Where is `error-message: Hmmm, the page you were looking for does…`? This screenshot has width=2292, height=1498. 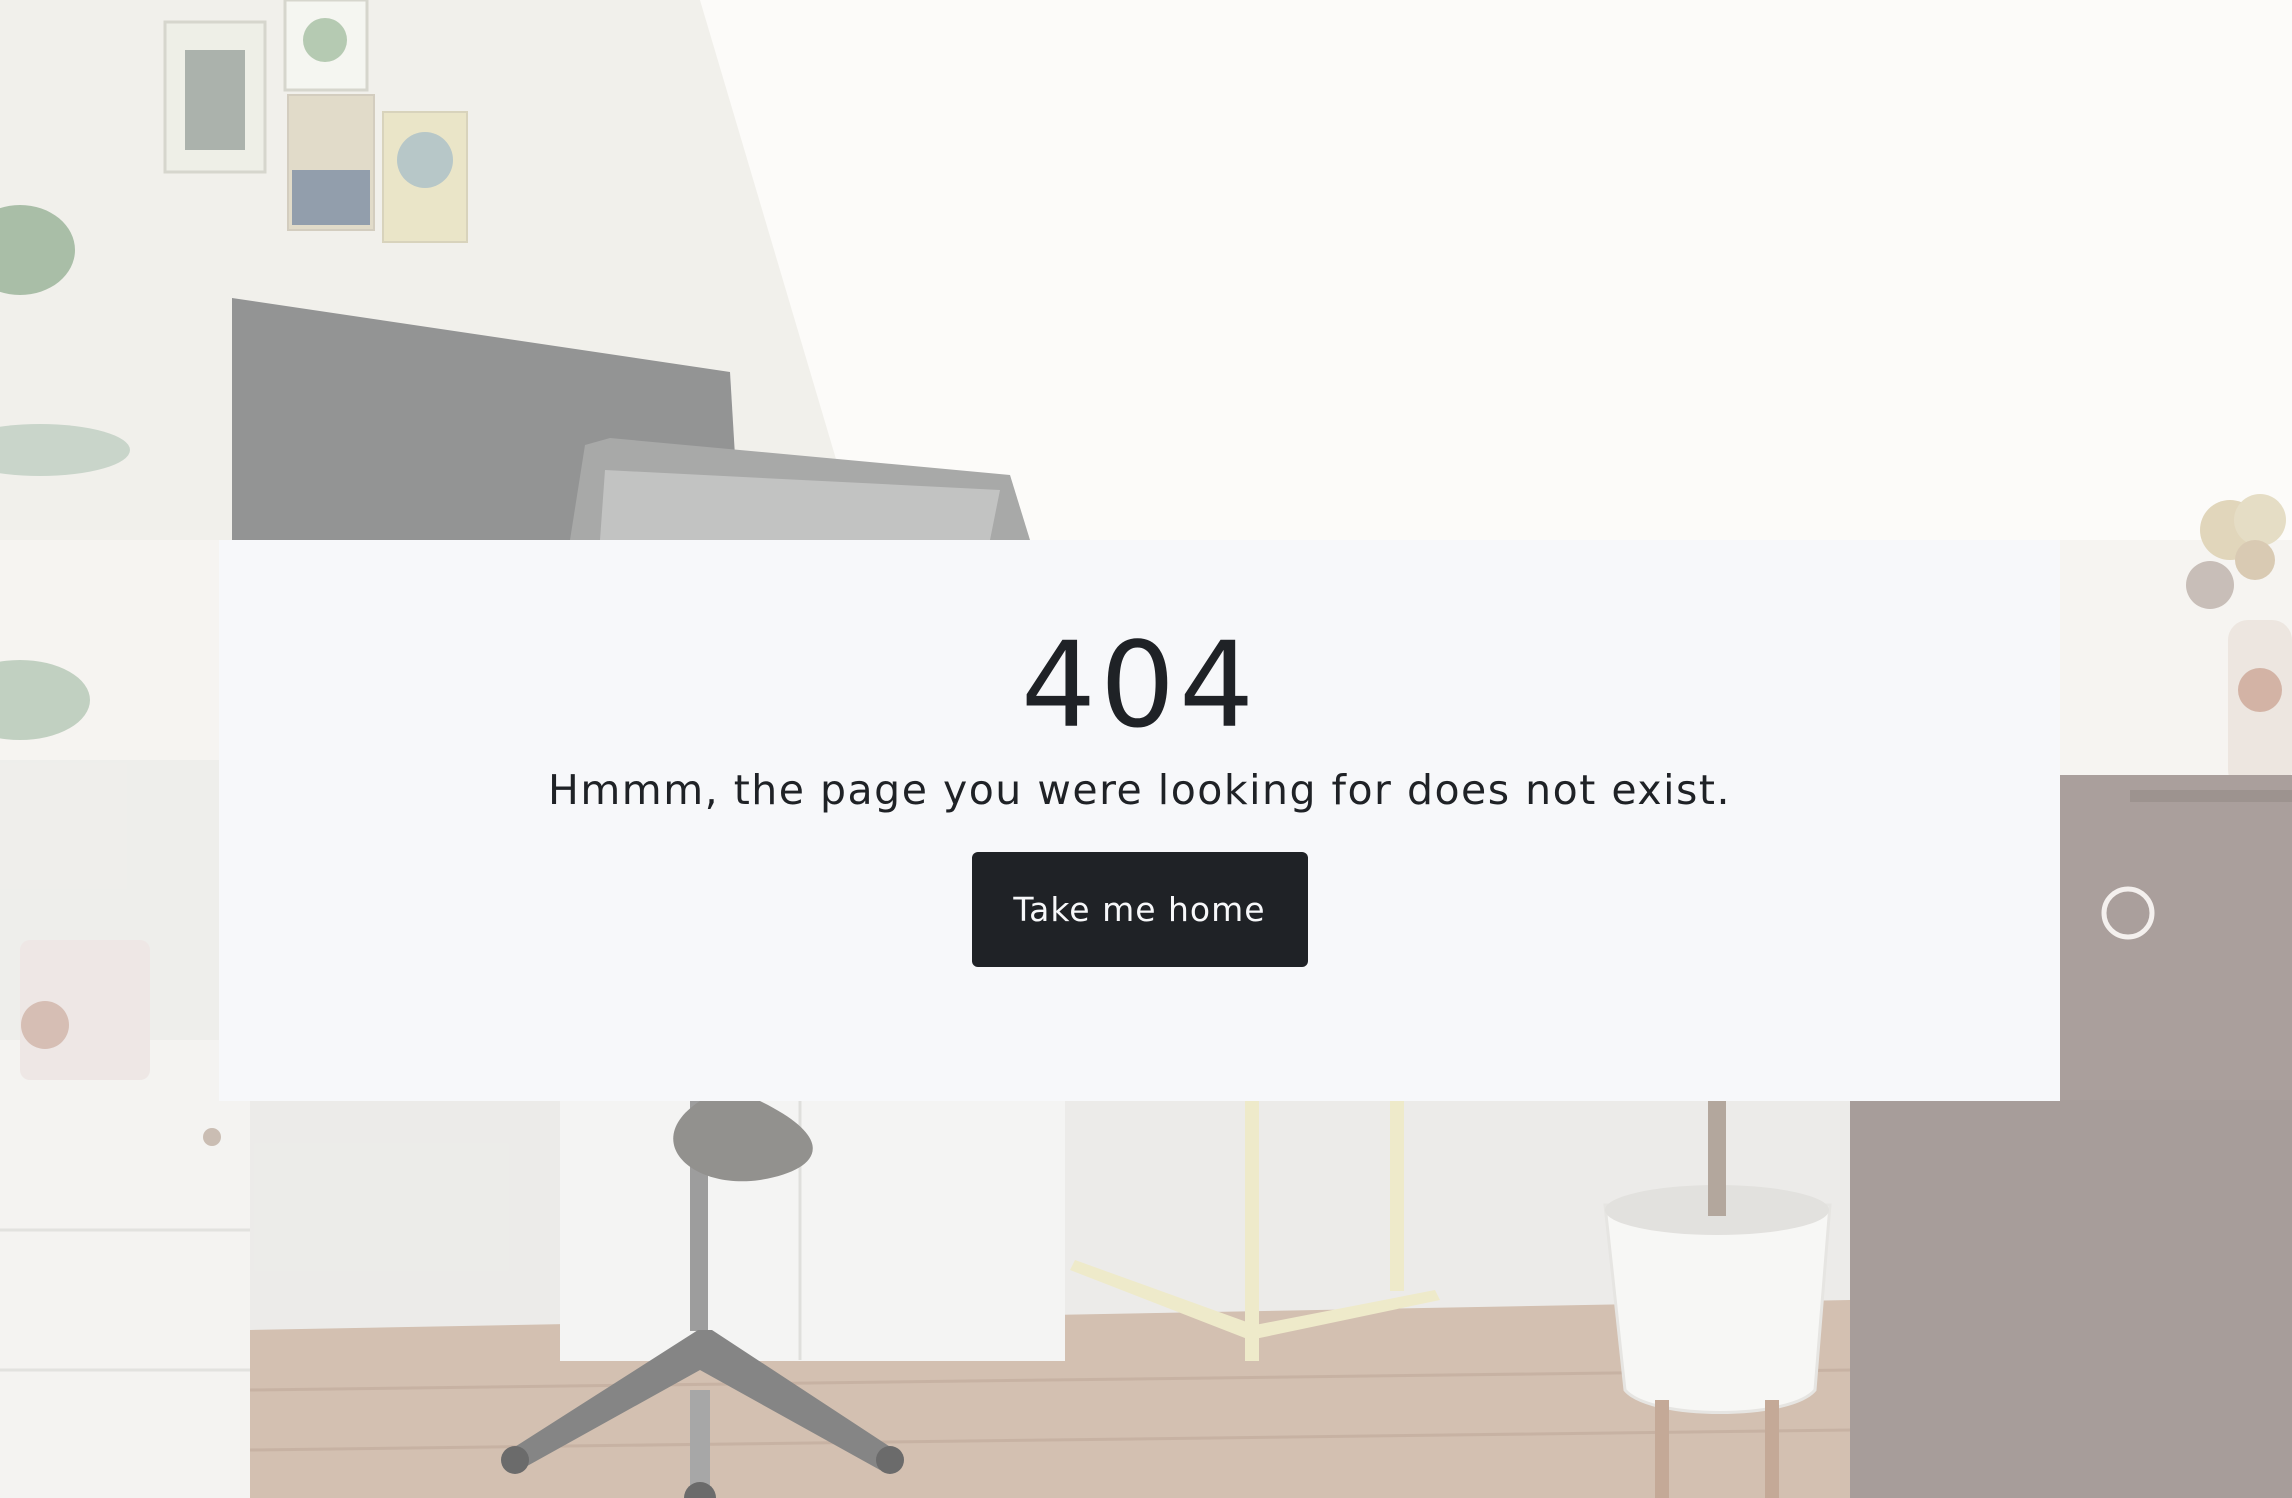
error-message: Hmmm, the page you were looking for does… is located at coordinates (1139, 790).